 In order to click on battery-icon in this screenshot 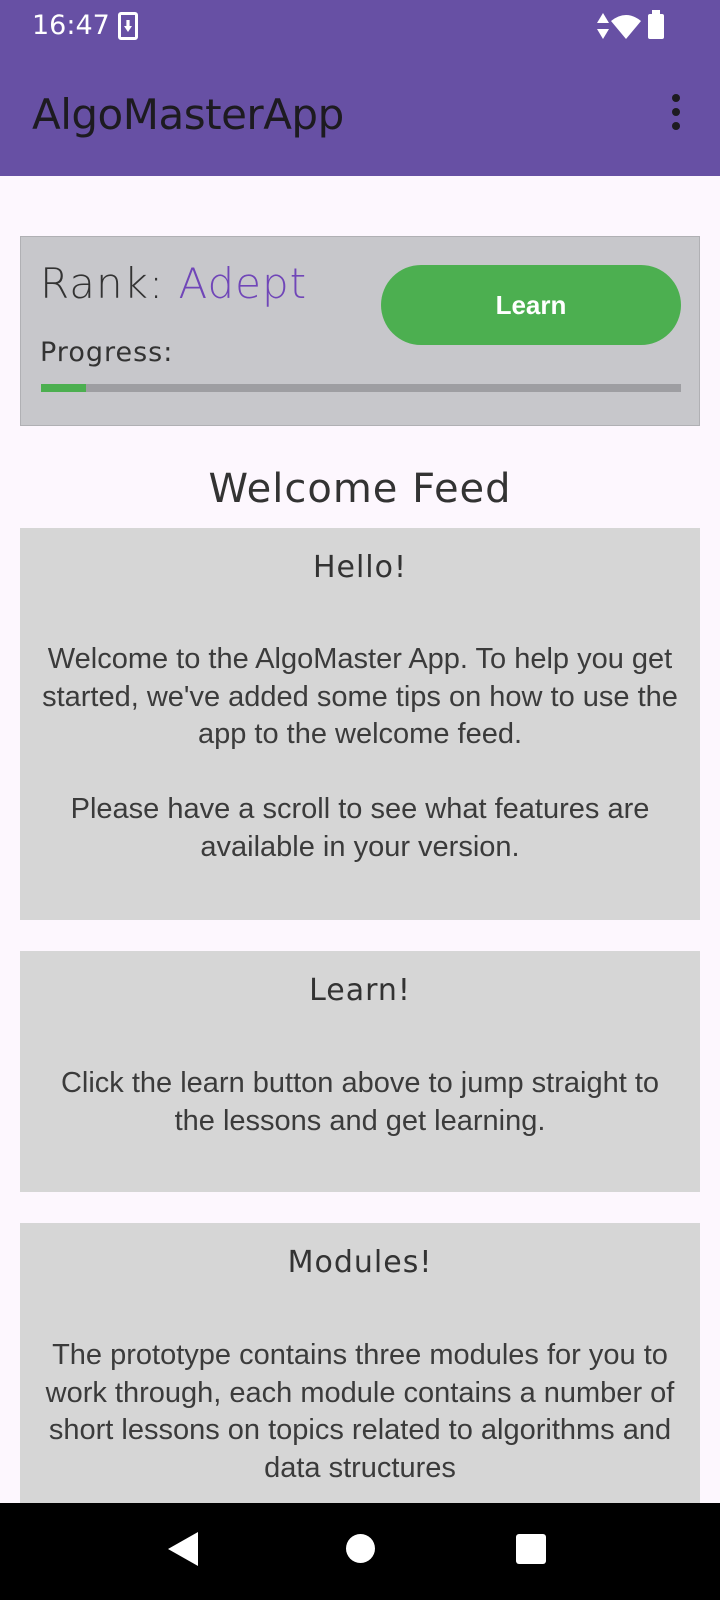, I will do `click(656, 24)`.